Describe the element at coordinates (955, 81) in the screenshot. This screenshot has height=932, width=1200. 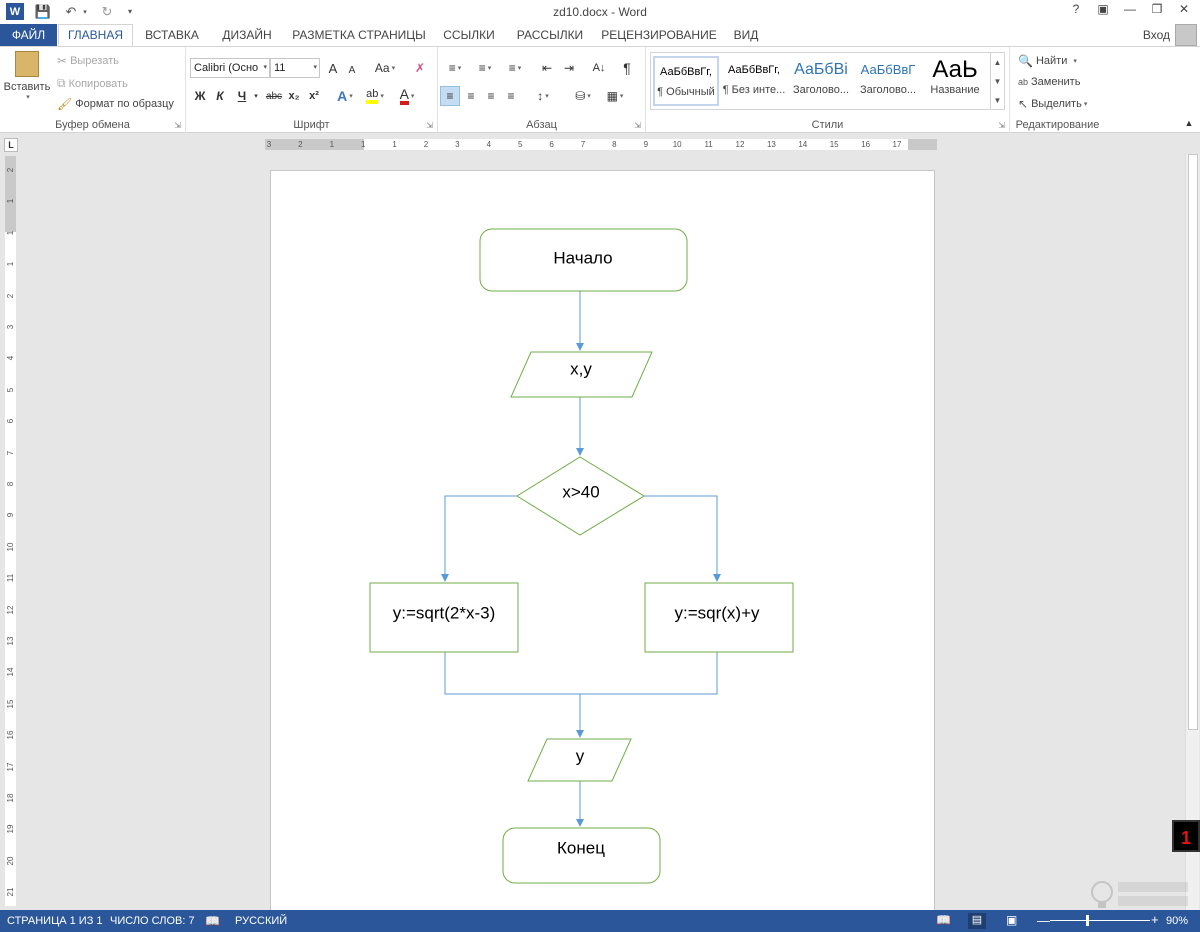
I see `style-title: АаЬ Название` at that location.